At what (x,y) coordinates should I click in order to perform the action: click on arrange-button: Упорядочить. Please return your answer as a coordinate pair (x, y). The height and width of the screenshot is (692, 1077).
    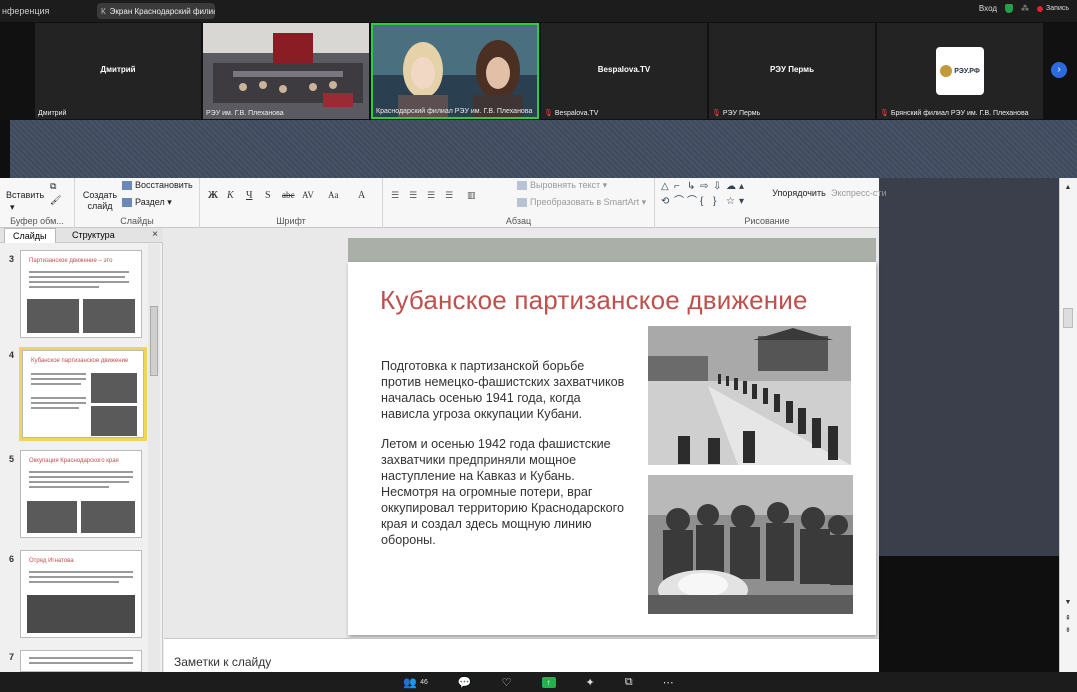
    Looking at the image, I should click on (799, 193).